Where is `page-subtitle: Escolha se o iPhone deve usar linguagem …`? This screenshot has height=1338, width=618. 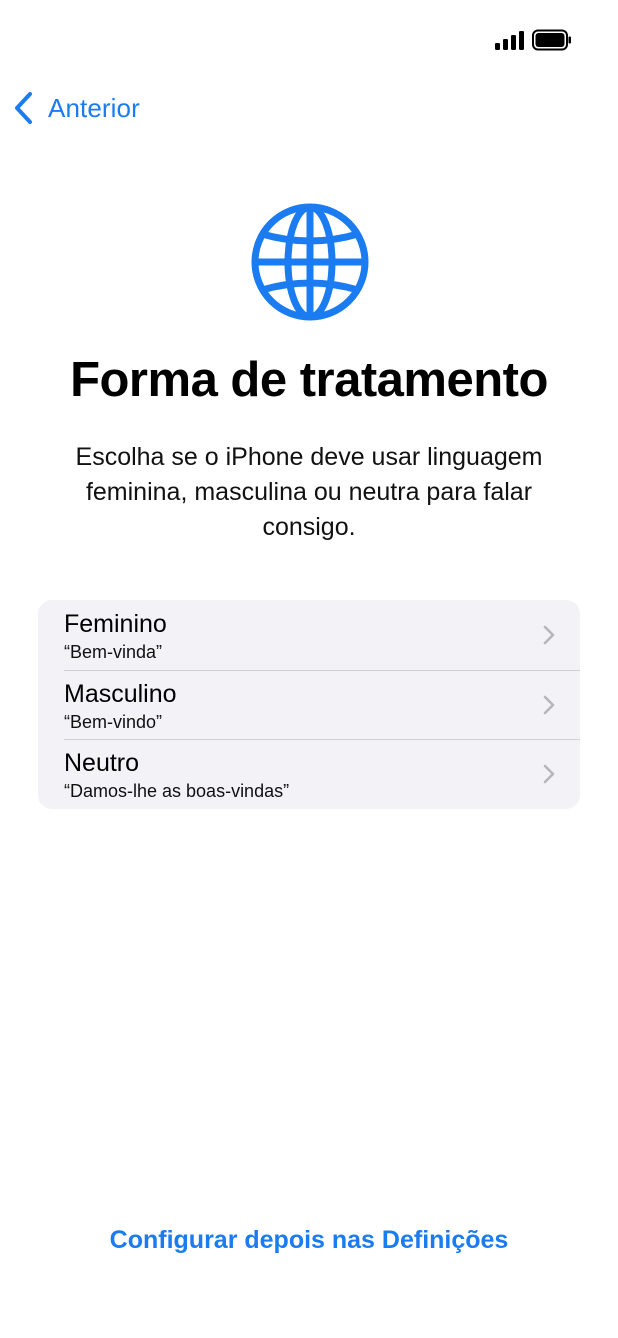 page-subtitle: Escolha se o iPhone deve usar linguagem … is located at coordinates (309, 492).